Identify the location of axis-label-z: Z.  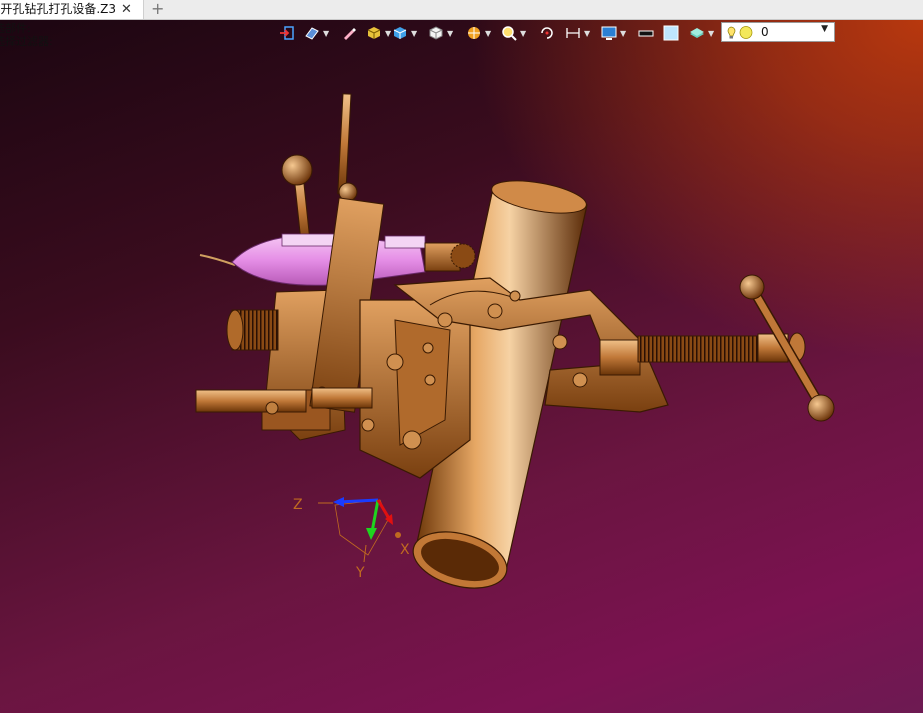
(298, 505).